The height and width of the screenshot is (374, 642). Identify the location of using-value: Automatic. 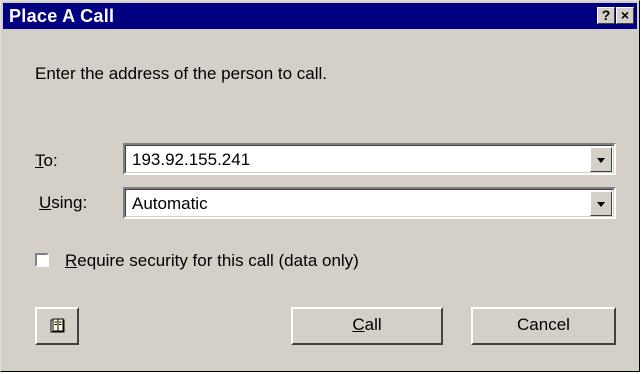
(170, 204).